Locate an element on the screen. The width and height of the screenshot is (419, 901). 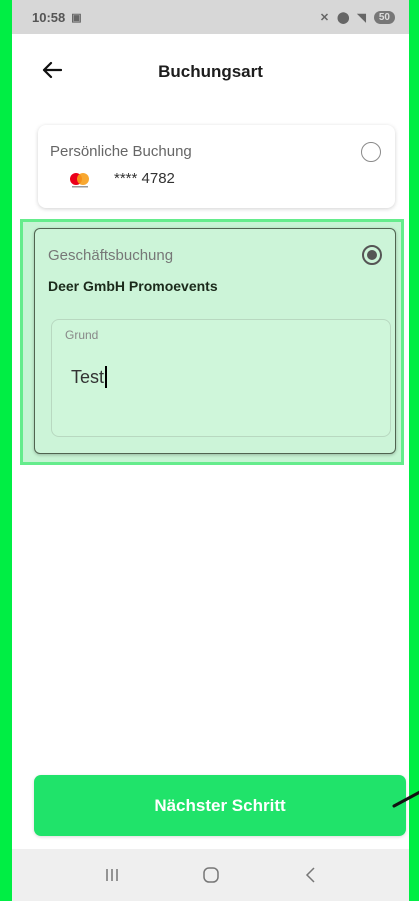
annotation-arrow-line is located at coordinates (405, 799).